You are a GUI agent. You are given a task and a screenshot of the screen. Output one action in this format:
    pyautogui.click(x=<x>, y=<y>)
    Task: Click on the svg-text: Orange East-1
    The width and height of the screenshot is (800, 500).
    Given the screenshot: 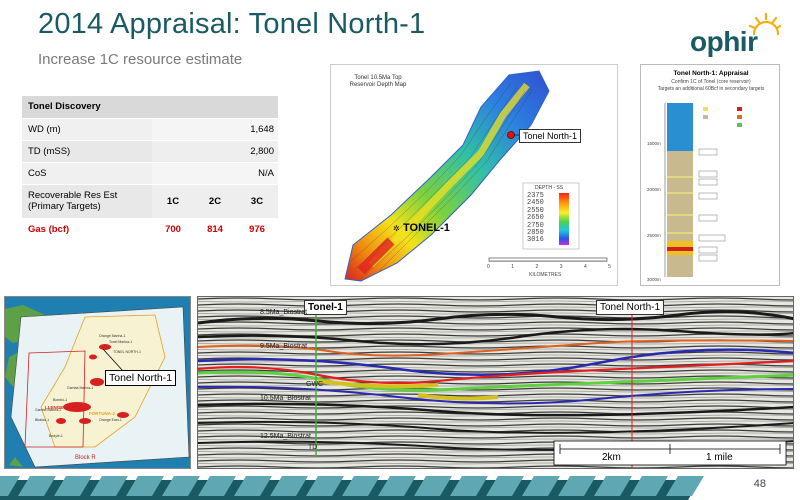 What is the action you would take?
    pyautogui.click(x=110, y=420)
    